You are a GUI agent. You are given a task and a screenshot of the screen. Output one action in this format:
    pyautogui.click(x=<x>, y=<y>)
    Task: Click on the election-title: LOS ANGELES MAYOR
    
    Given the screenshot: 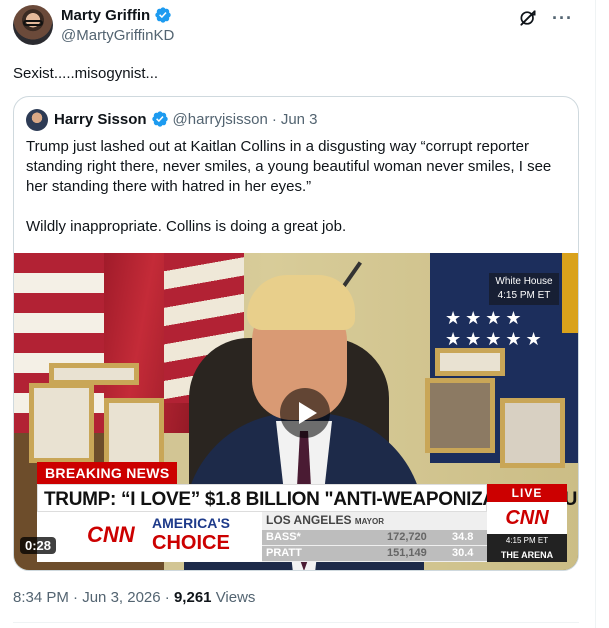 What is the action you would take?
    pyautogui.click(x=325, y=520)
    